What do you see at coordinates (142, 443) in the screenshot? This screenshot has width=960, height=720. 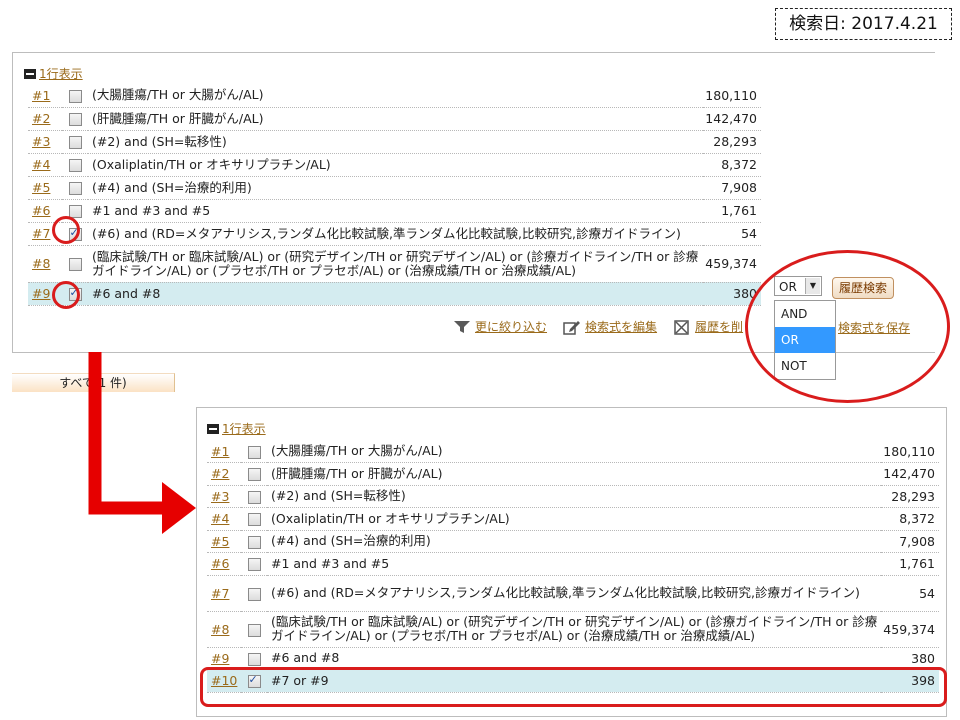 I see `flow-arrow-icon` at bounding box center [142, 443].